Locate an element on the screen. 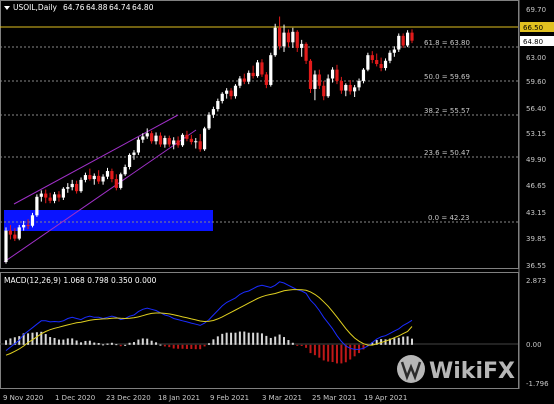 Image resolution: width=554 pixels, height=404 pixels. dropdown-triangle-icon is located at coordinates (7, 8).